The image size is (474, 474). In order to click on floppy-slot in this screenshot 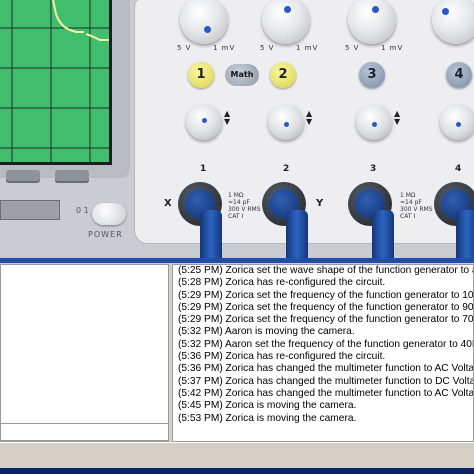, I will do `click(30, 210)`.